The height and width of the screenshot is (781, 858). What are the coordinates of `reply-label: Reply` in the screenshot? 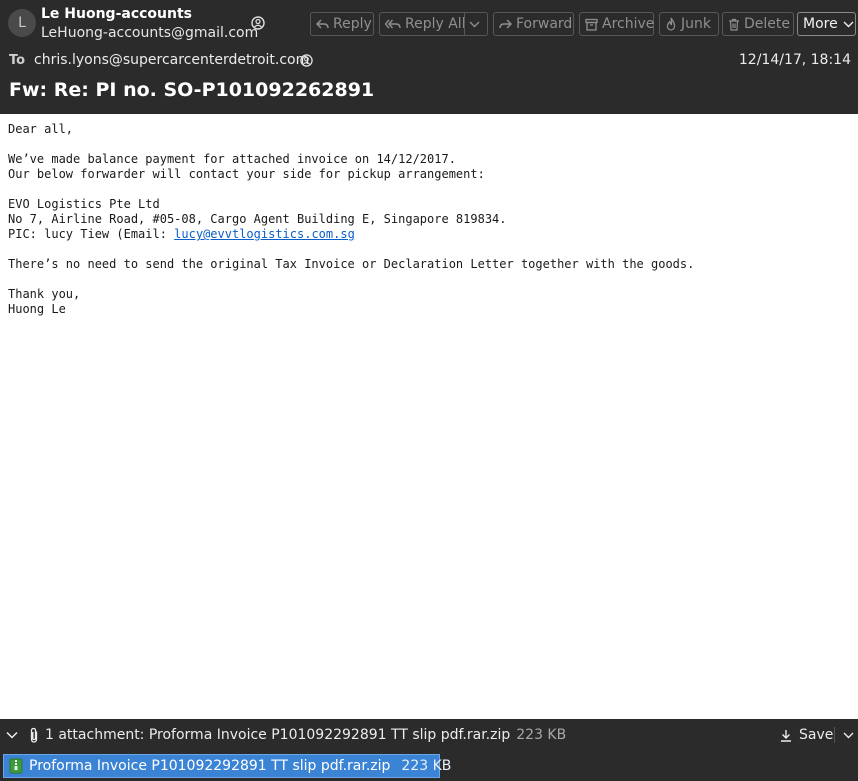 It's located at (352, 24).